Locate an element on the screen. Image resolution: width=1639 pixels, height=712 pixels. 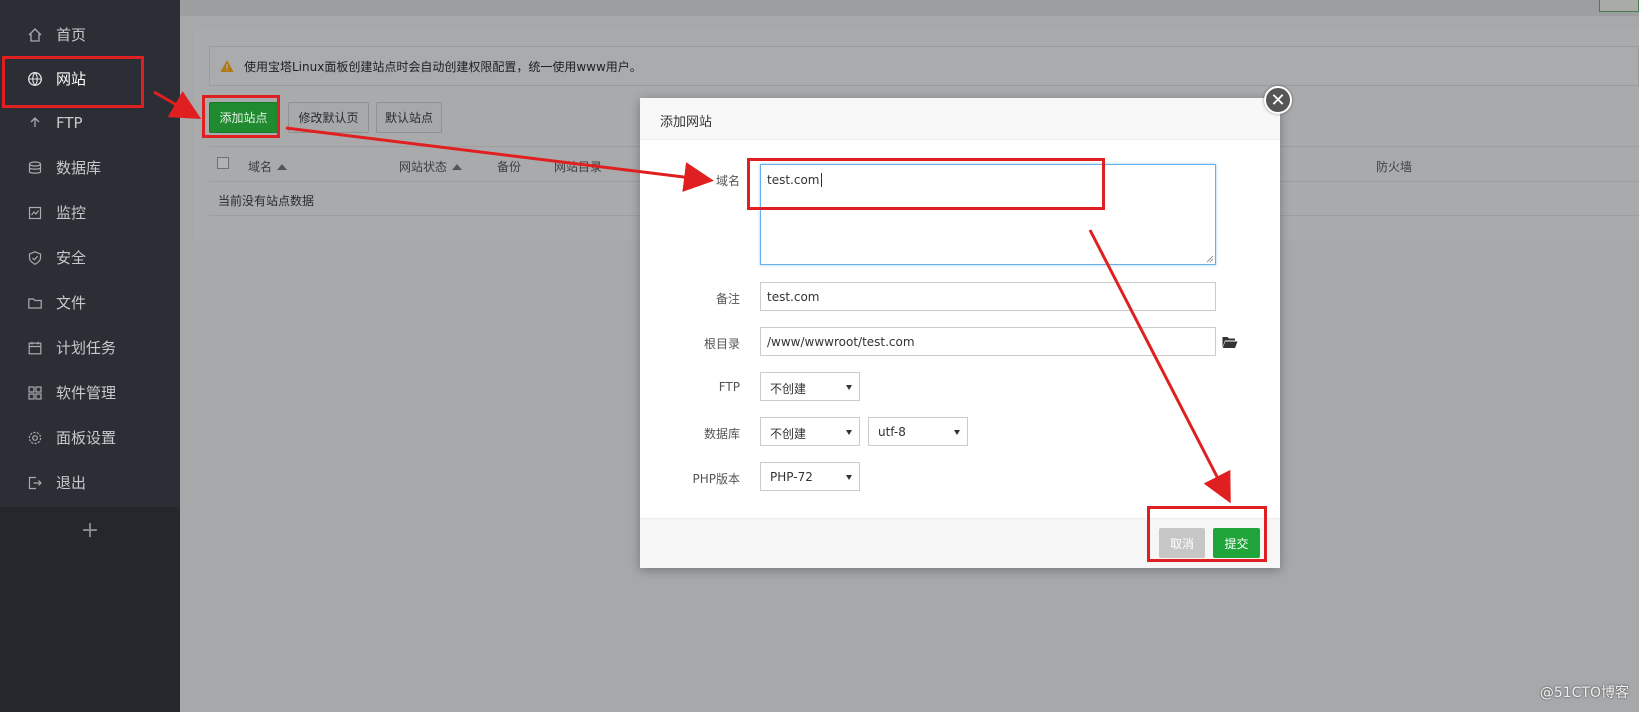
top-right-button is located at coordinates (1619, 6).